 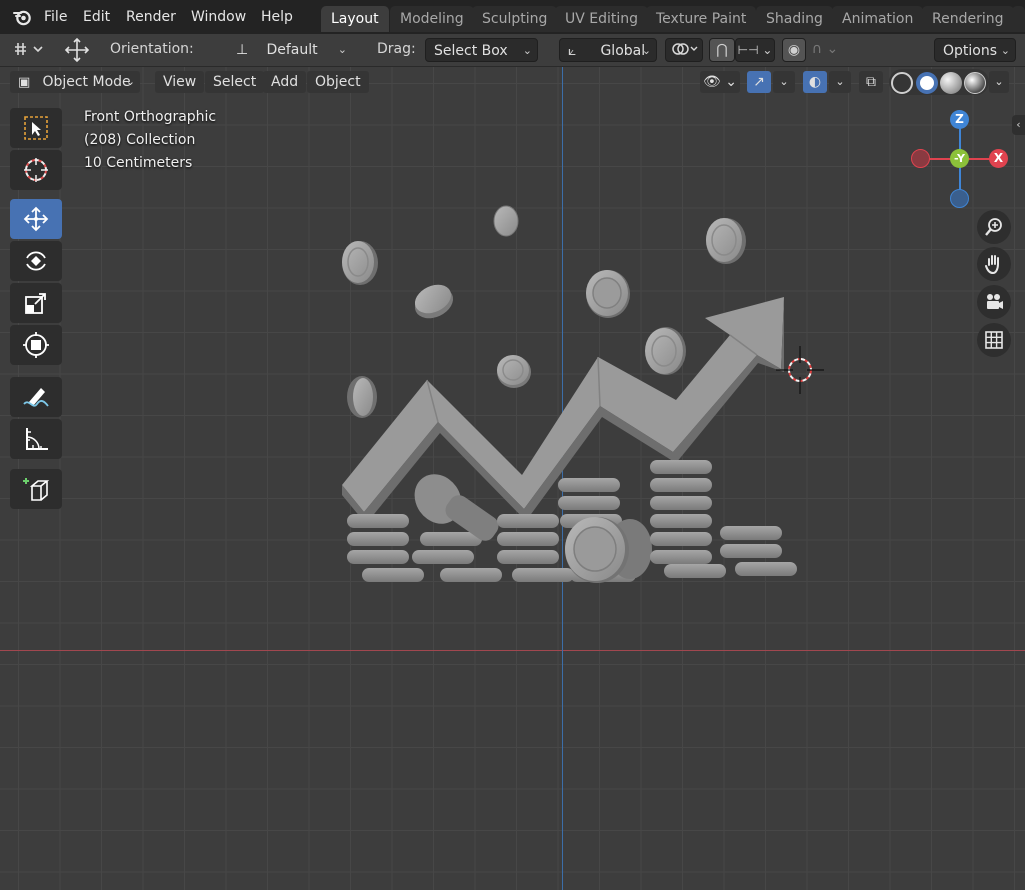 What do you see at coordinates (970, 51) in the screenshot?
I see `options-label: Options` at bounding box center [970, 51].